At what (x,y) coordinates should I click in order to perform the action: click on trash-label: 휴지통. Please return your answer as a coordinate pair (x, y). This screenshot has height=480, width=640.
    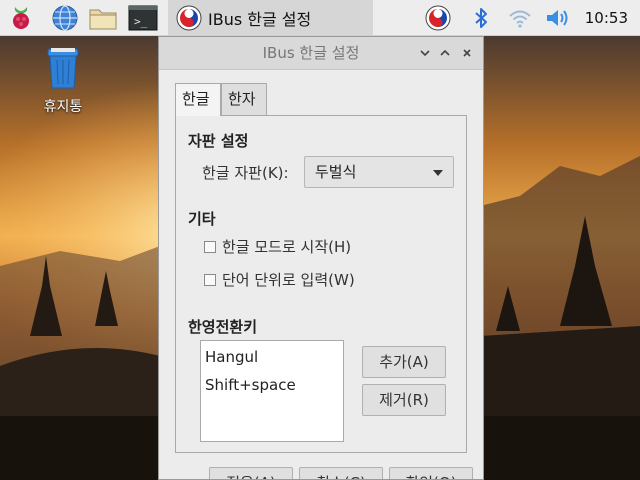
    Looking at the image, I should click on (63, 107).